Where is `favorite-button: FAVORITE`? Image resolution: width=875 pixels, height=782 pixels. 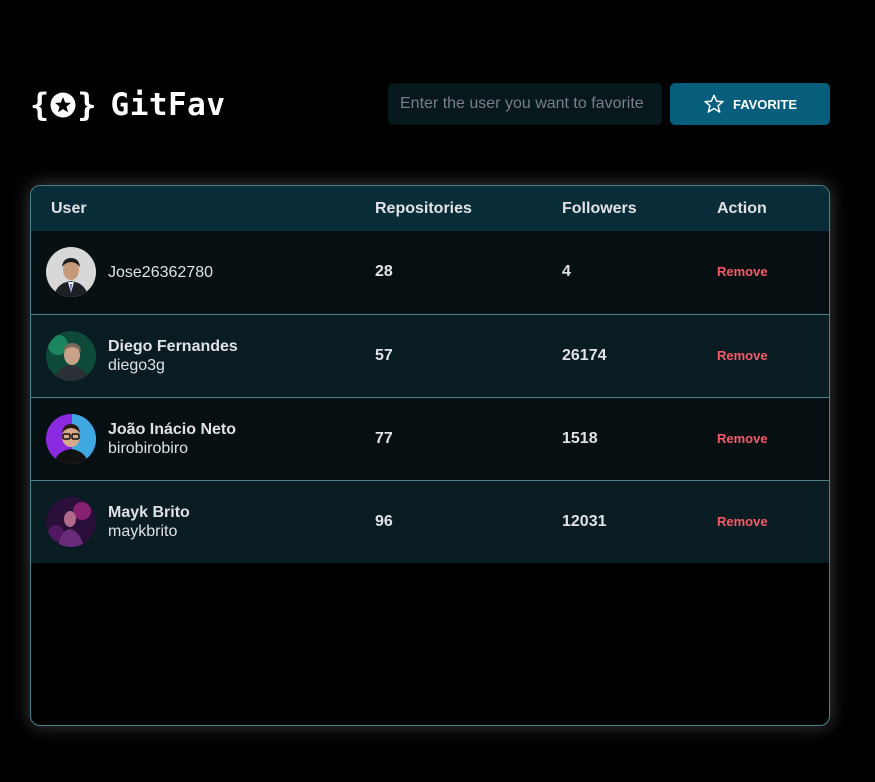
favorite-button: FAVORITE is located at coordinates (750, 104).